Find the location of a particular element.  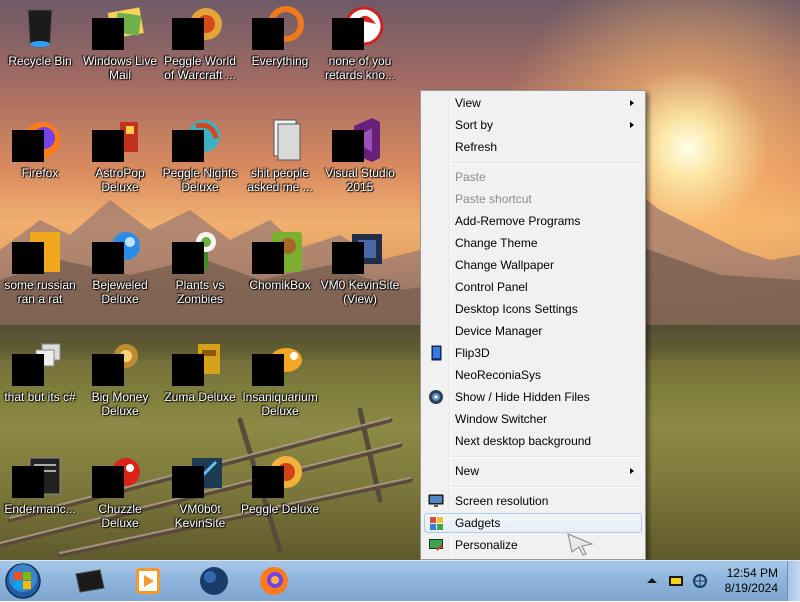

desktop-icon-zuma-deluxe: Zuma Deluxe is located at coordinates (200, 372).